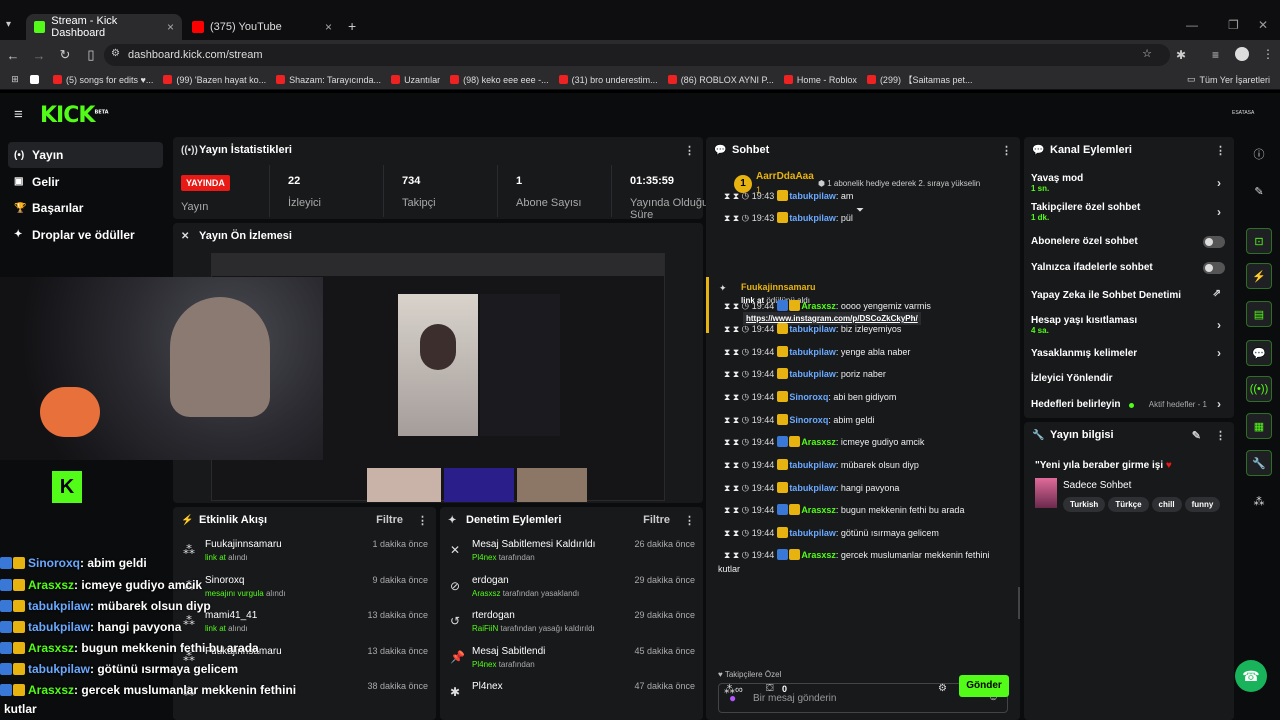 The height and width of the screenshot is (720, 1280). What do you see at coordinates (1259, 241) in the screenshot?
I see `capture-icon: ⊡` at bounding box center [1259, 241].